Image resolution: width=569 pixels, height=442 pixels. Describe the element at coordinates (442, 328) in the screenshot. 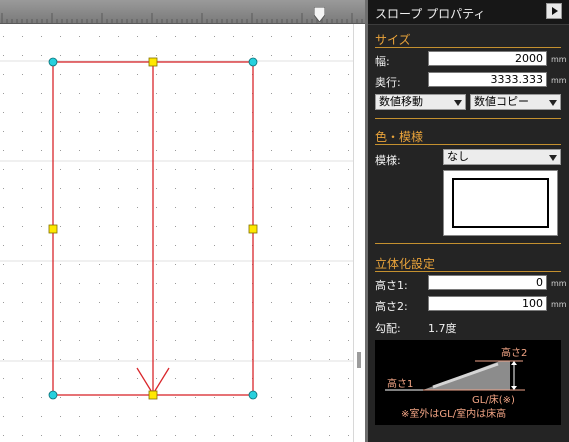

I see `slope-value: 1.7度` at that location.